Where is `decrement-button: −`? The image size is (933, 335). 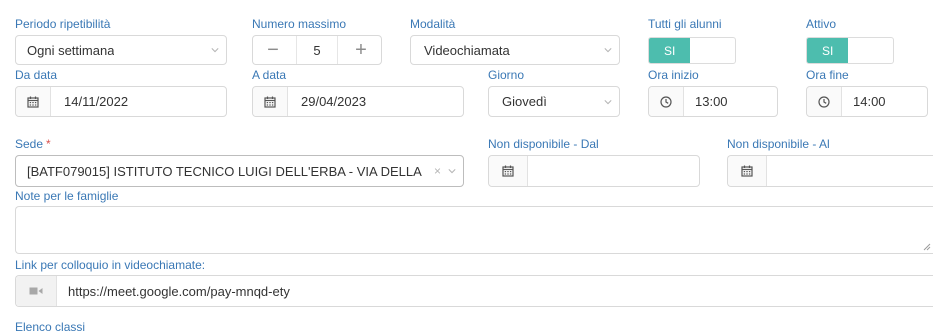 decrement-button: − is located at coordinates (273, 50).